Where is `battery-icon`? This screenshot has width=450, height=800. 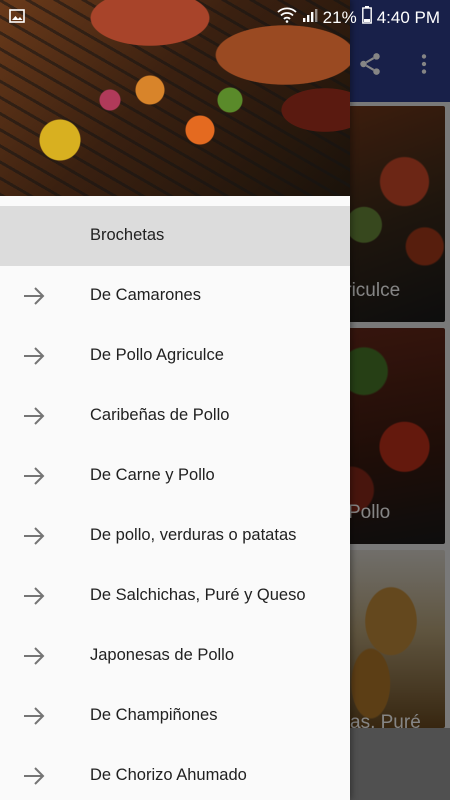 battery-icon is located at coordinates (366, 17).